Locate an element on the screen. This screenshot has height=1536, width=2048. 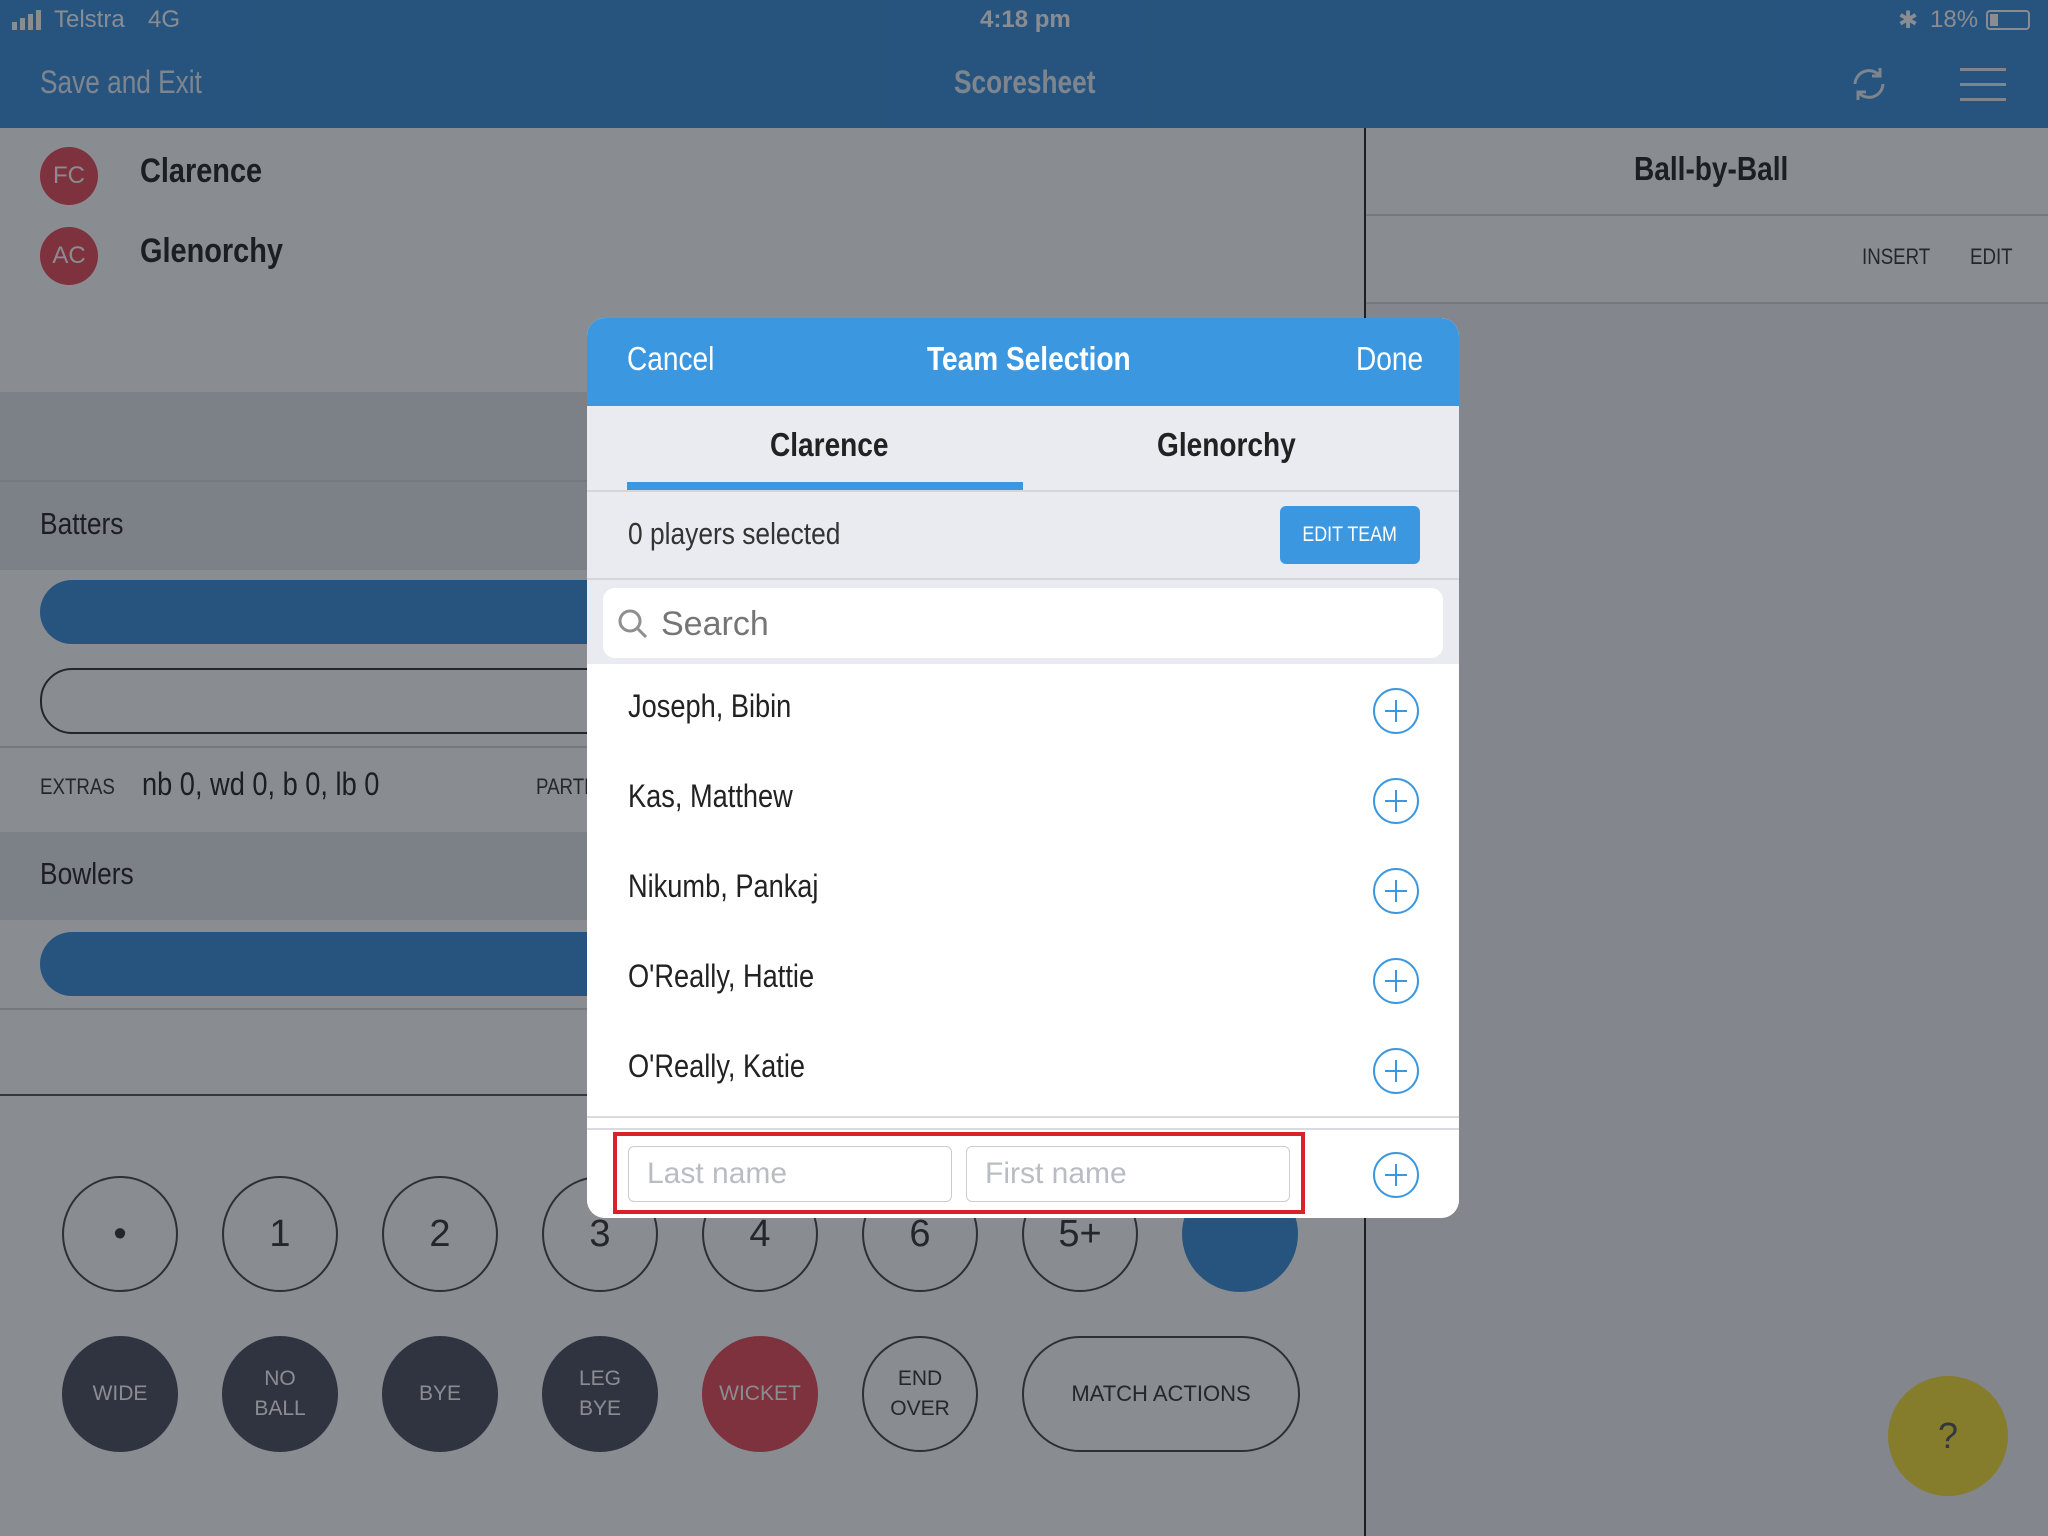
done-button: Done is located at coordinates (1389, 359).